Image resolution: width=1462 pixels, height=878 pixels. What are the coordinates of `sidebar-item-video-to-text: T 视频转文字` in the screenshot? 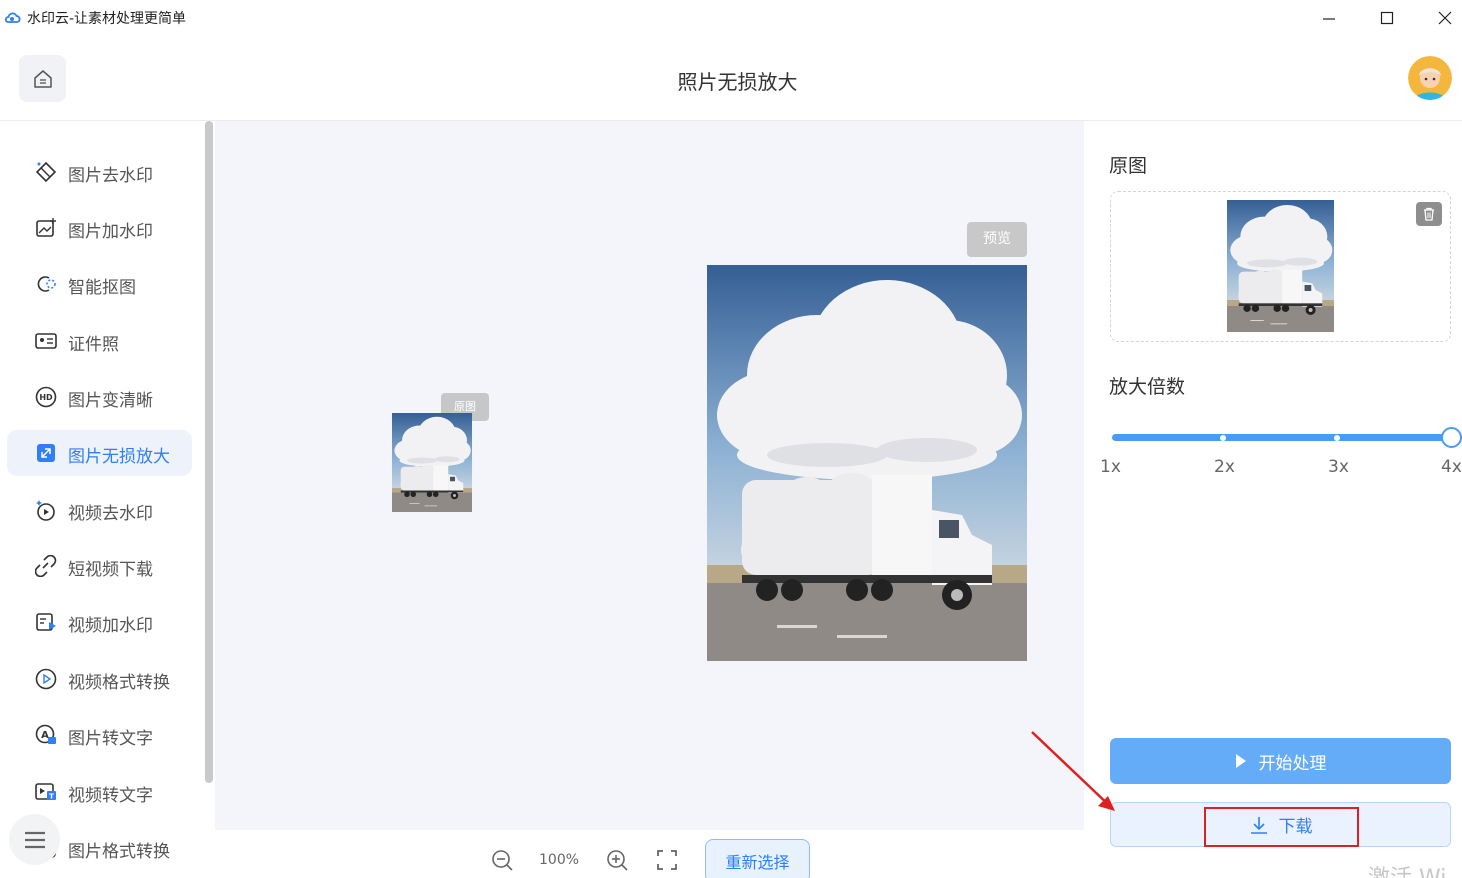 It's located at (99, 792).